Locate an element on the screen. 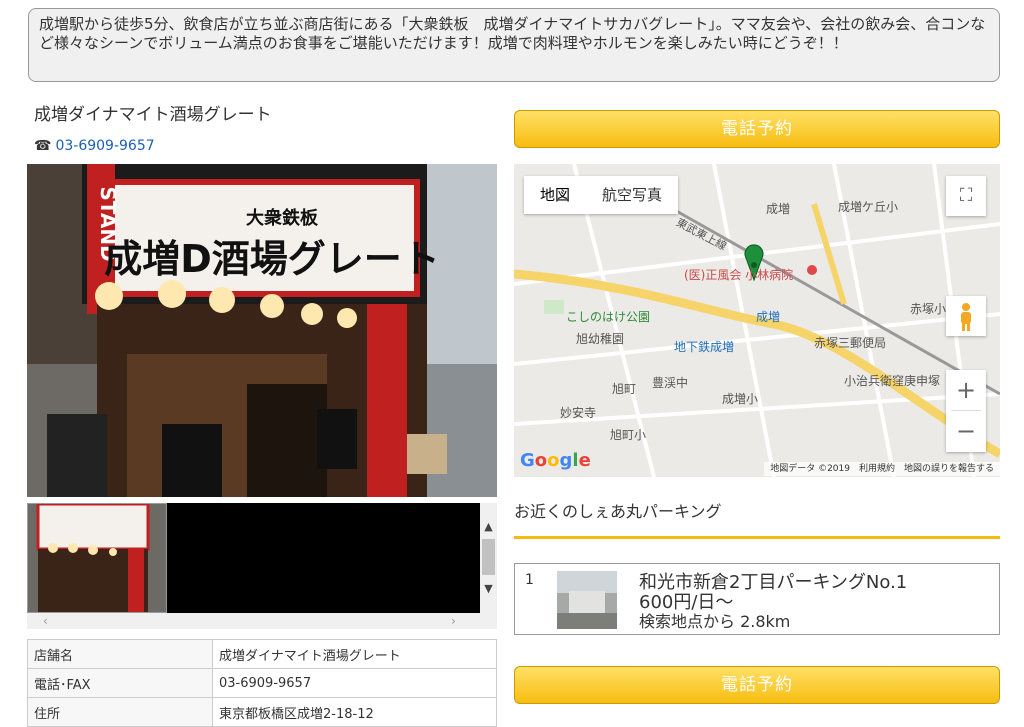  table-row: 電話･FAX 03-6909-9657 is located at coordinates (262, 683).